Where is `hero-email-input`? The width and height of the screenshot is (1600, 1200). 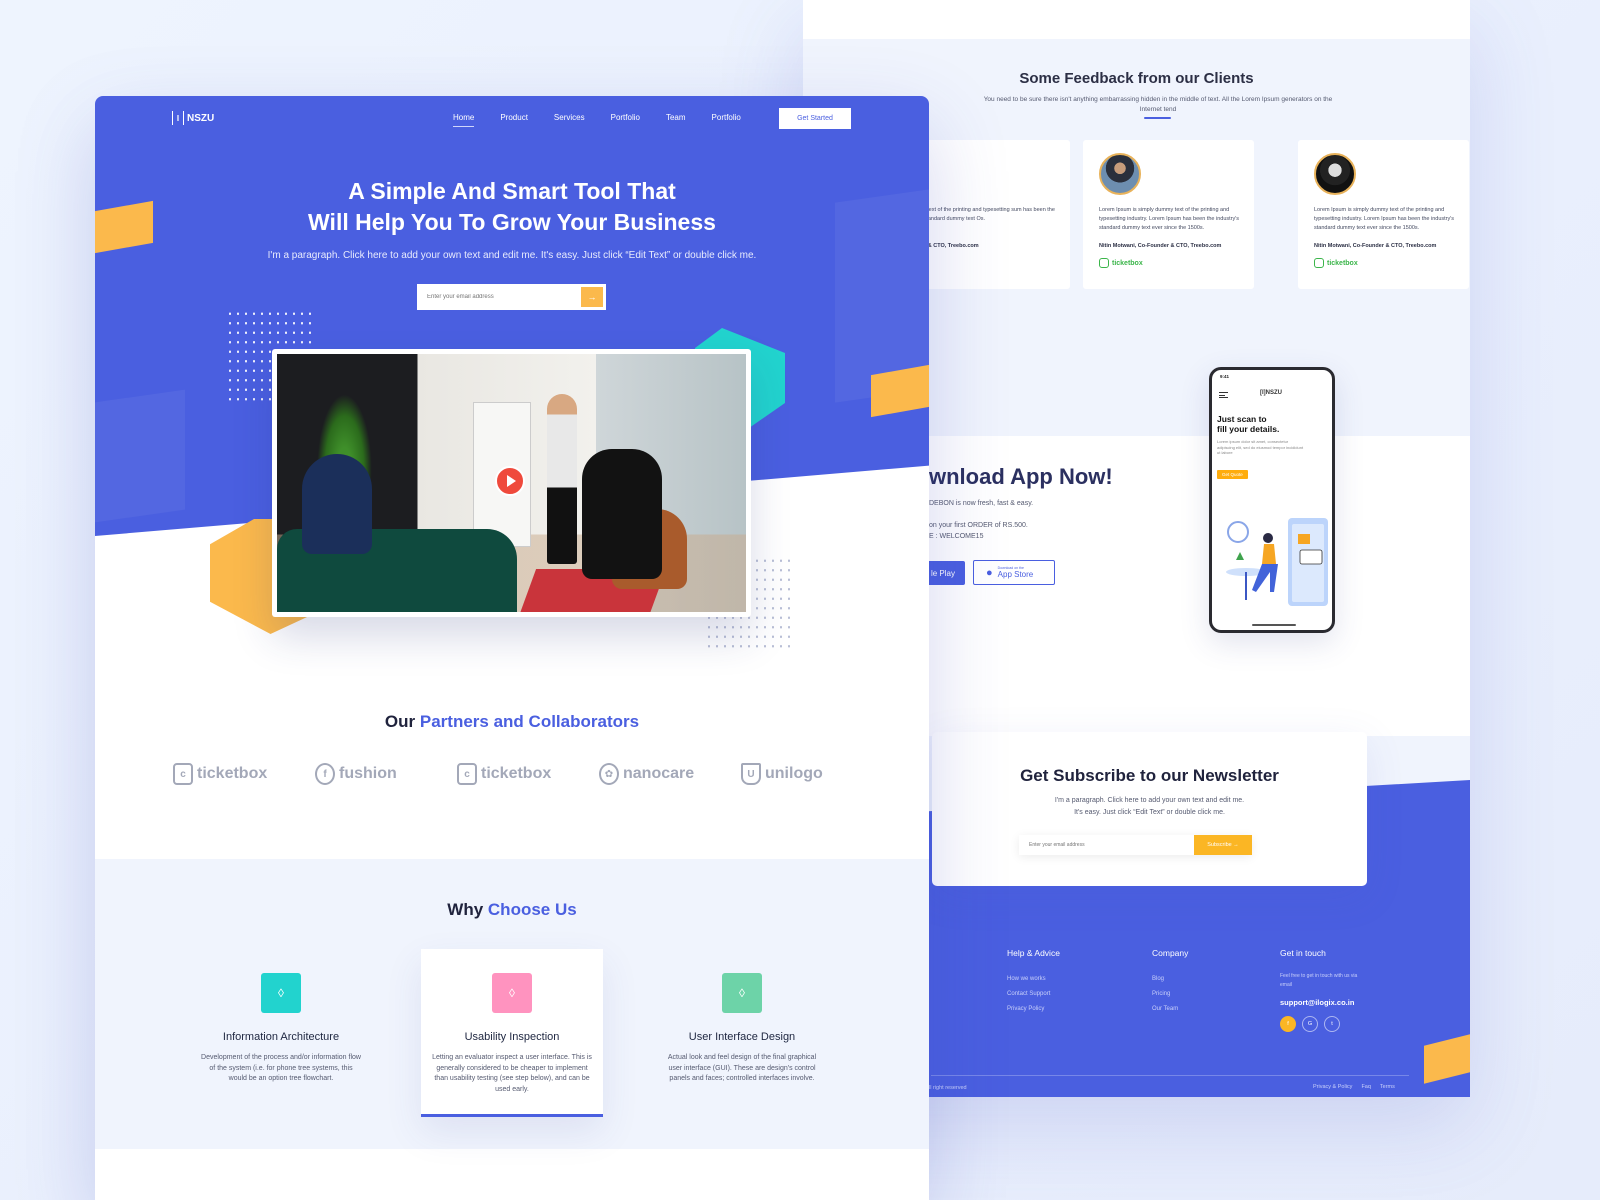
hero-email-input is located at coordinates (499, 297).